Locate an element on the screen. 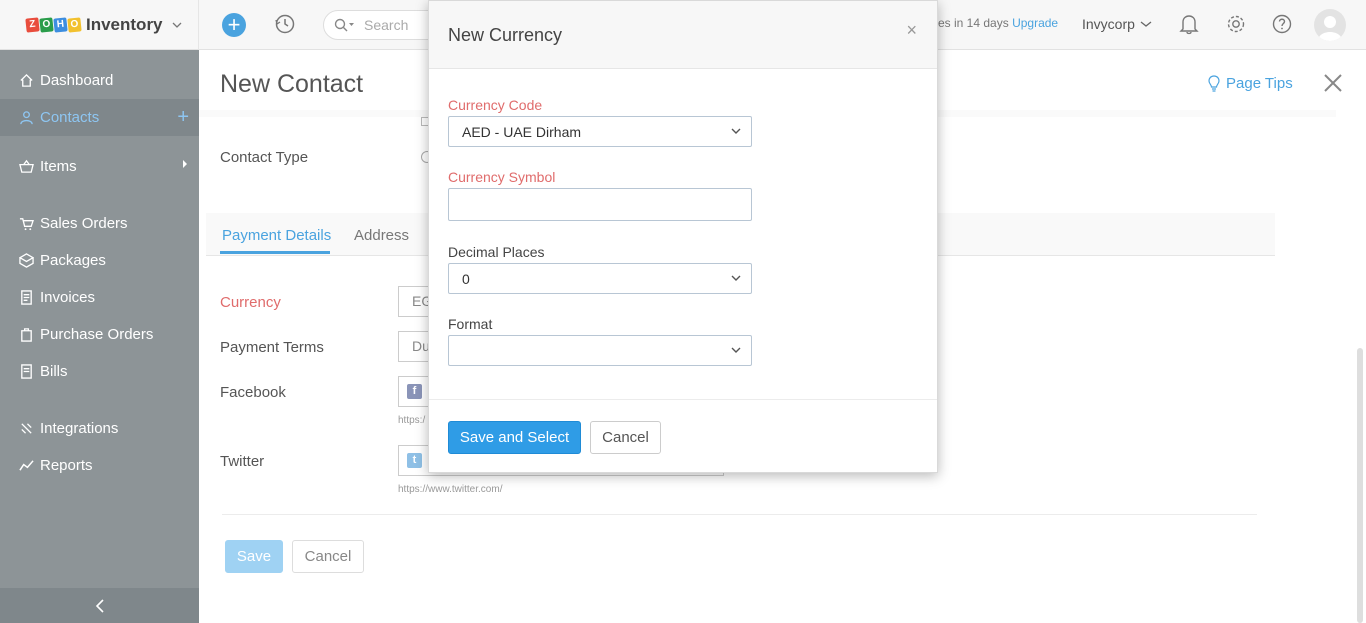  facebook-icon: f is located at coordinates (414, 391).